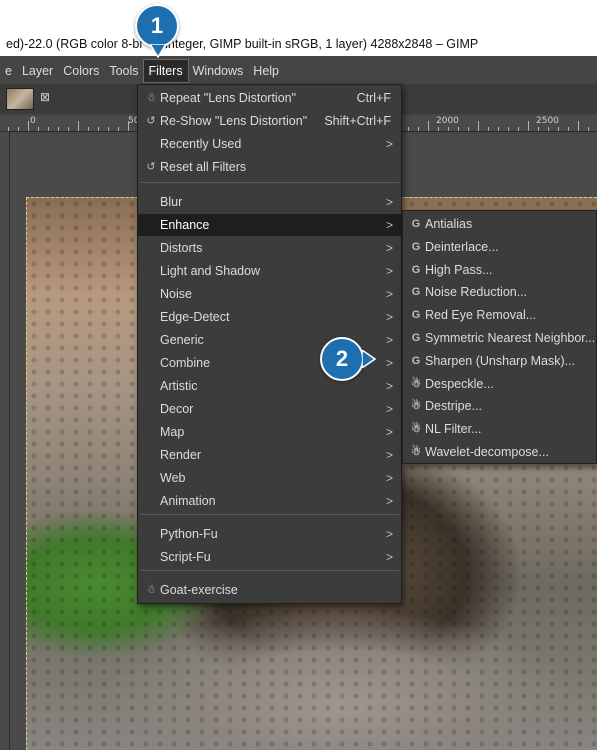 This screenshot has width=597, height=750. I want to click on menu-colors: Colors, so click(81, 71).